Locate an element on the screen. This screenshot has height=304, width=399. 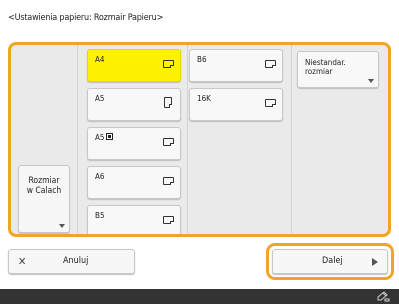
paper-size-a5-portrait-button: A5 is located at coordinates (134, 104).